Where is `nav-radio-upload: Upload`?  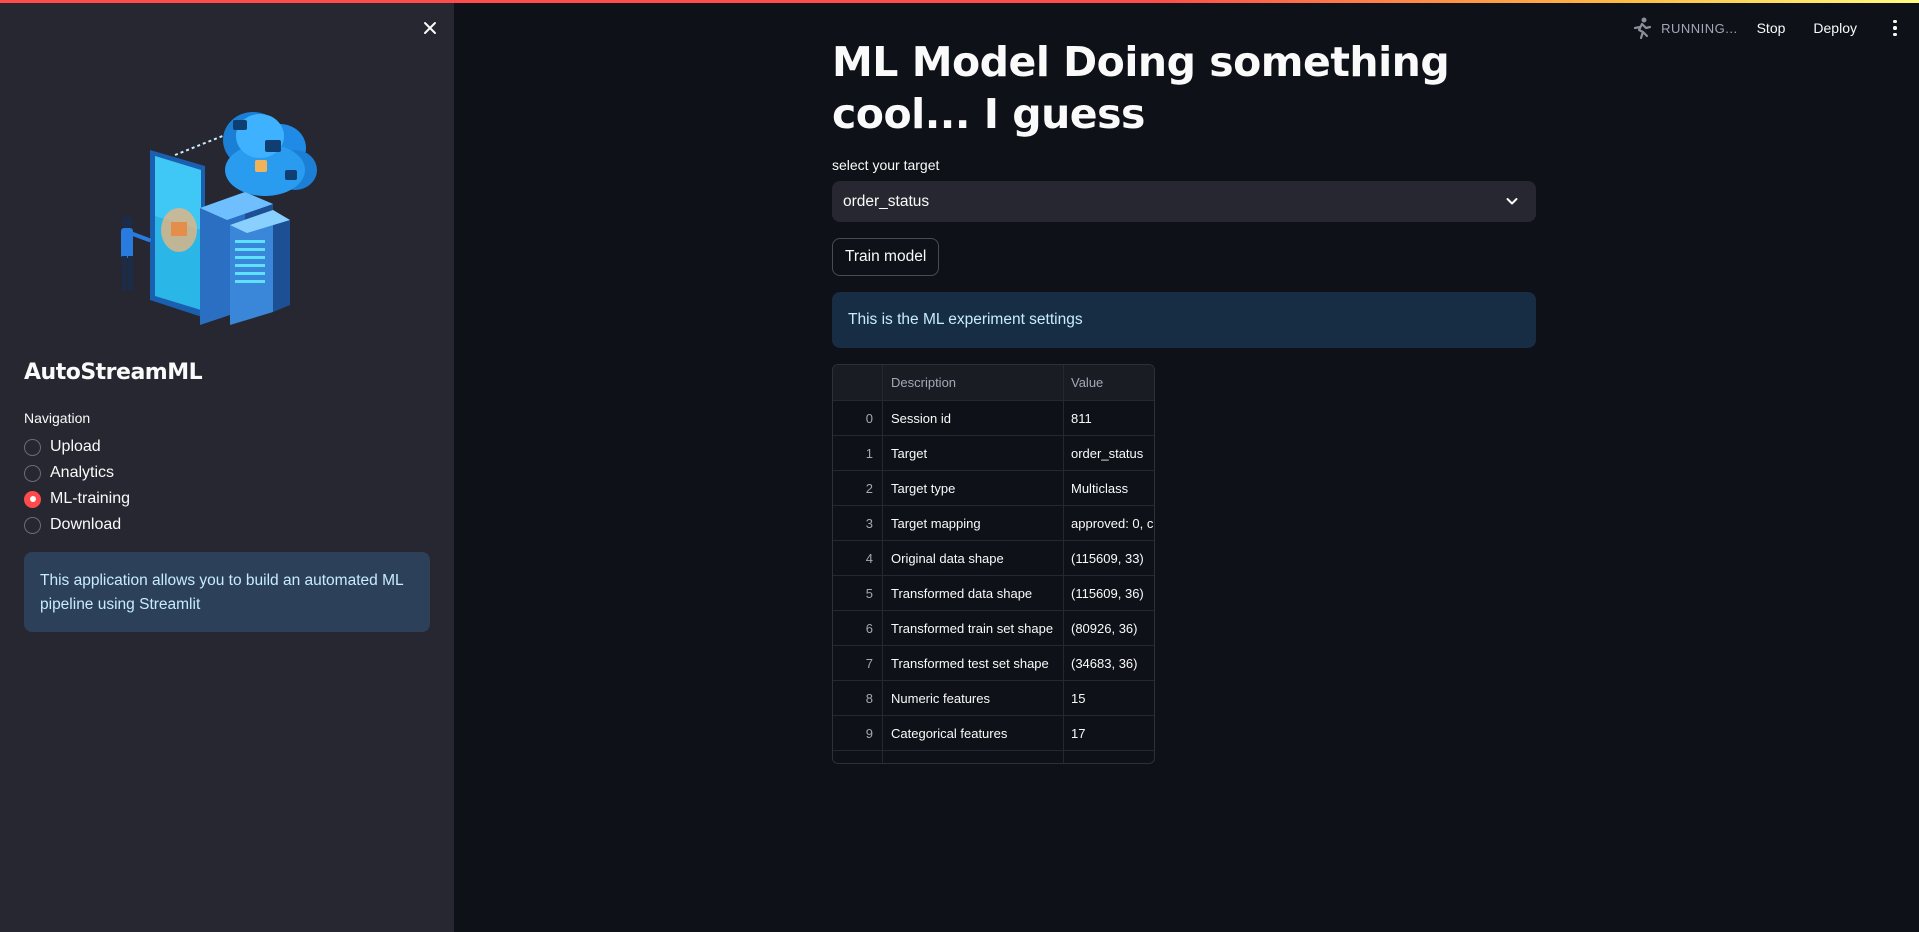 nav-radio-upload: Upload is located at coordinates (77, 447).